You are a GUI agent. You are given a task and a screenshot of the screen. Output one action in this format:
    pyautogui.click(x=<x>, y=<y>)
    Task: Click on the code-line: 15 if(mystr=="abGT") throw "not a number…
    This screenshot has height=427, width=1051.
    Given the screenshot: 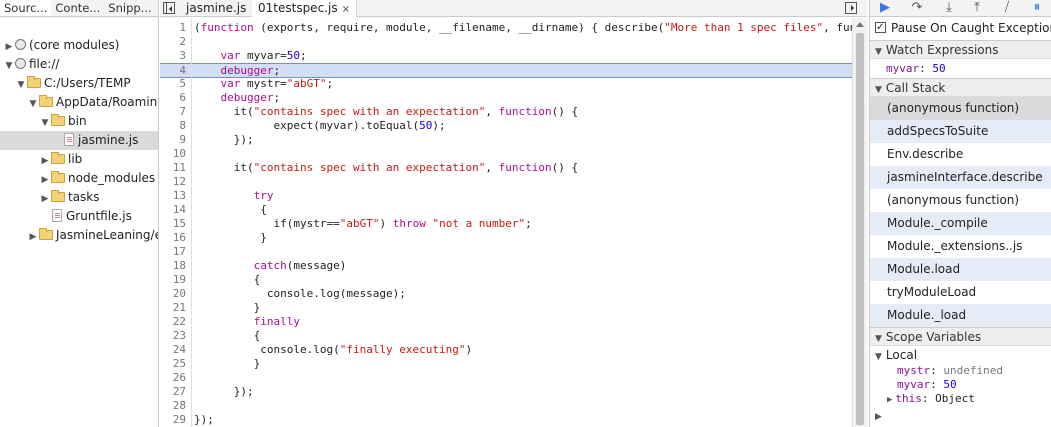 What is the action you would take?
    pyautogui.click(x=506, y=224)
    